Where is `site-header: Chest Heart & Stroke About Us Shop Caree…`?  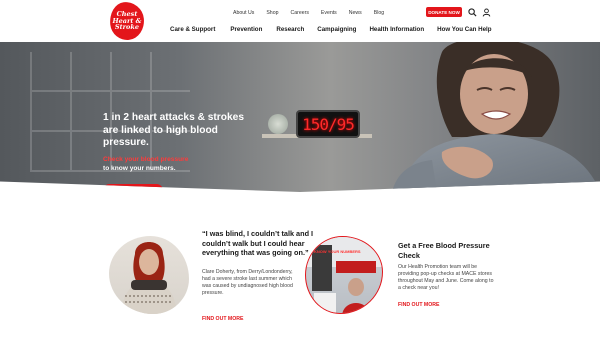 site-header: Chest Heart & Stroke About Us Shop Caree… is located at coordinates (300, 21).